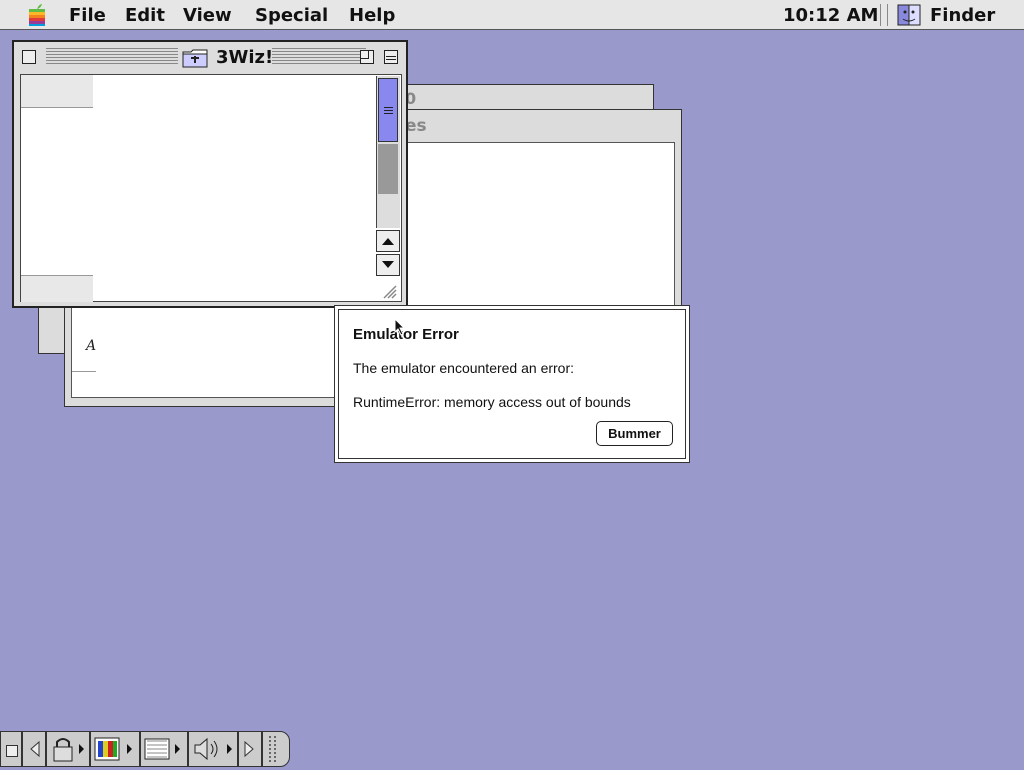  I want to click on scroll-track, so click(388, 169).